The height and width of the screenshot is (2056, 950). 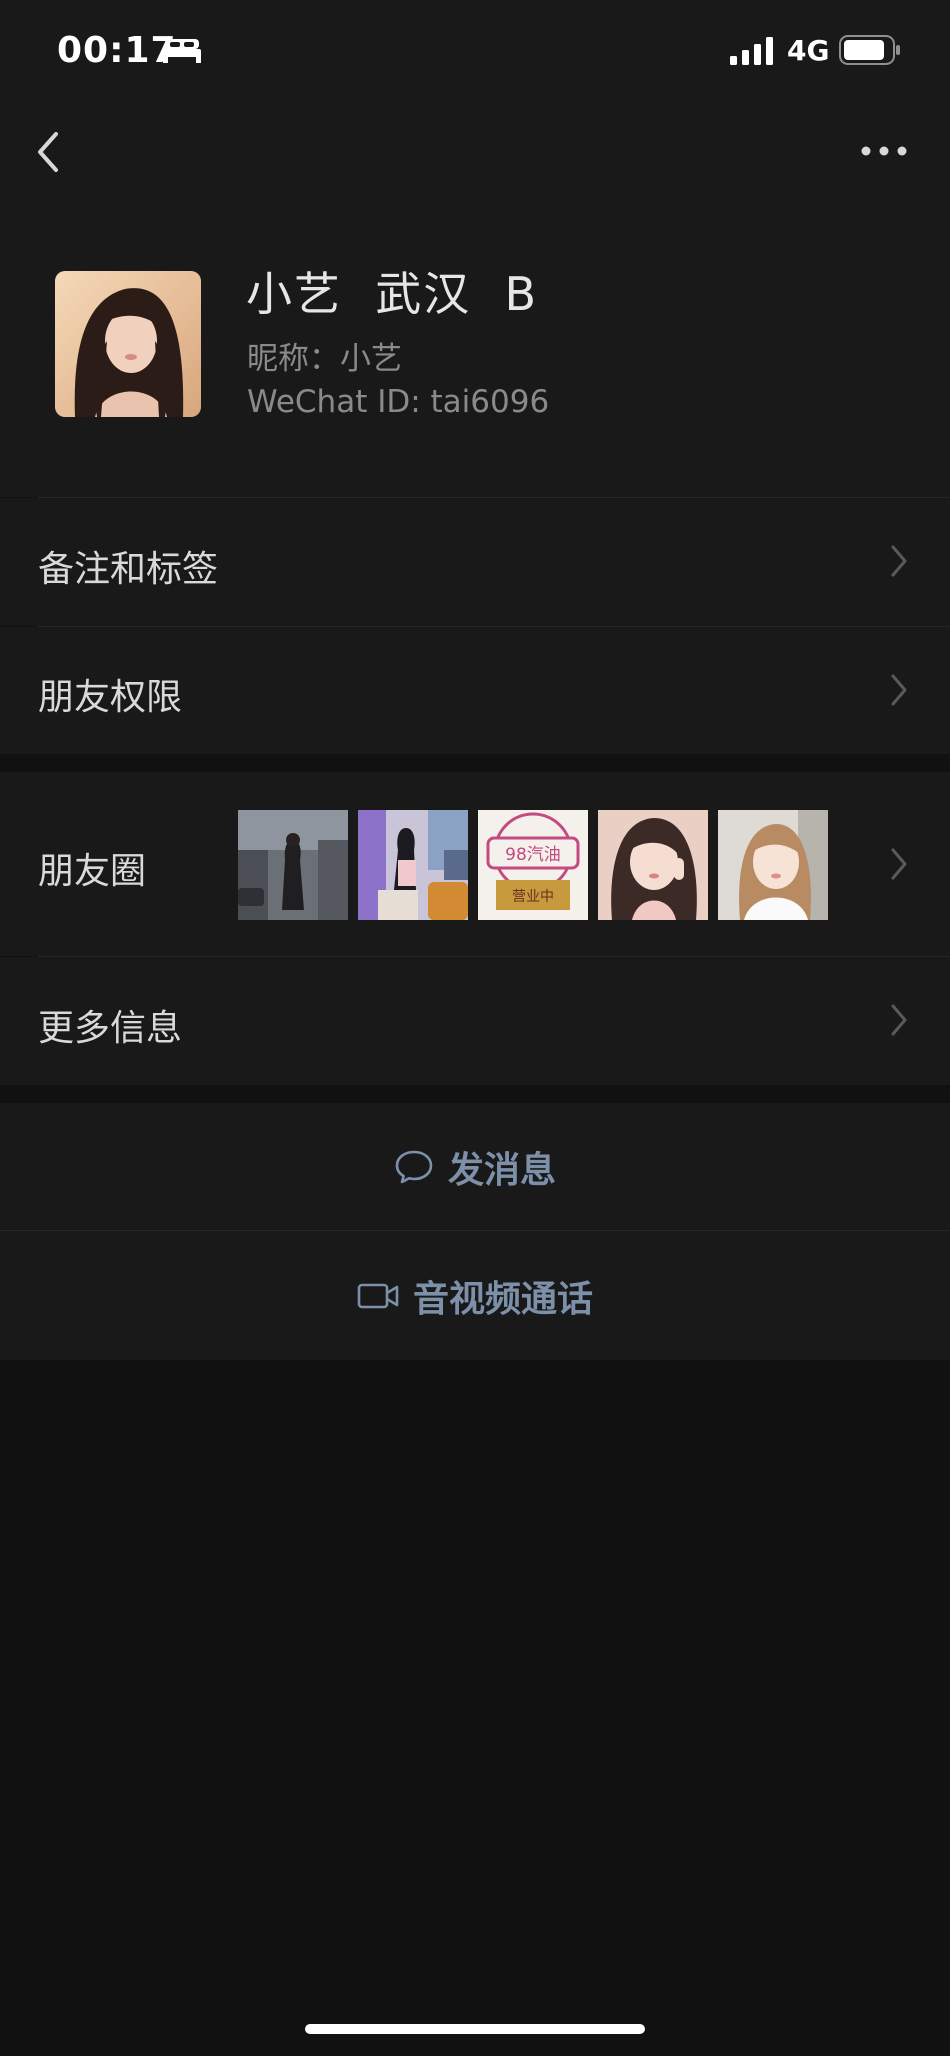 I want to click on signal-bars-icon, so click(x=751, y=51).